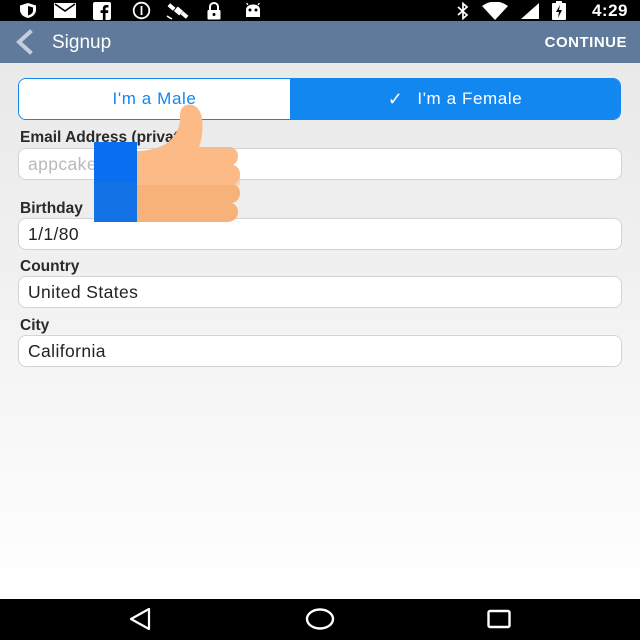 The height and width of the screenshot is (640, 640). I want to click on back-triangle-icon, so click(140, 619).